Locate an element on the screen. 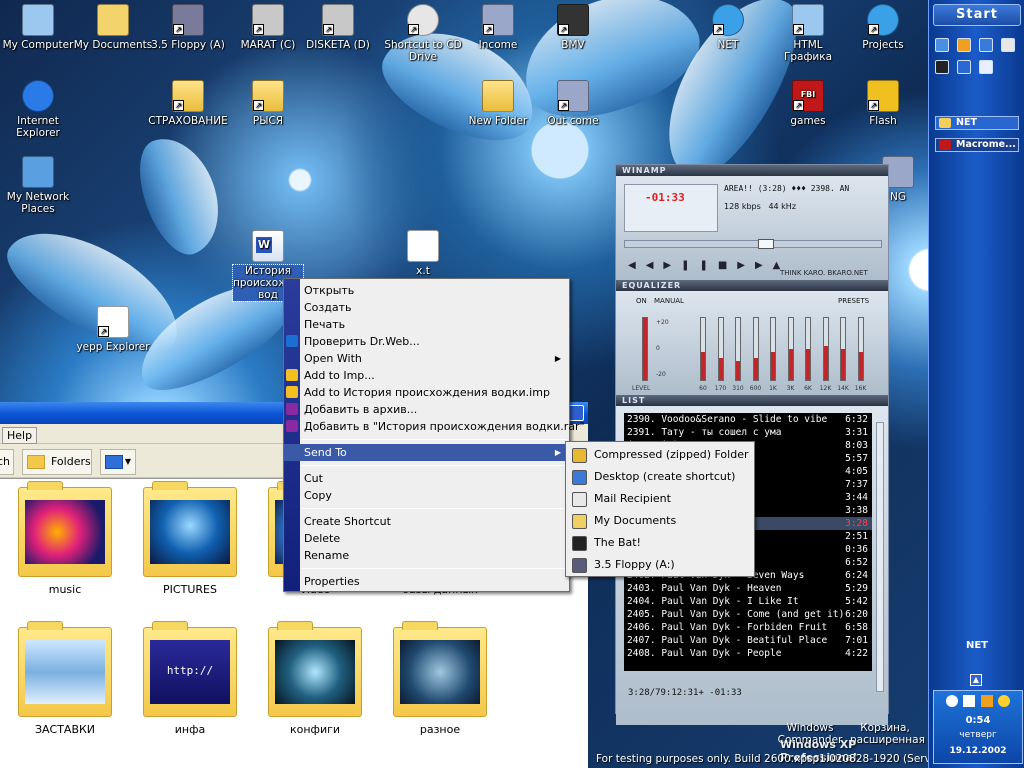 The width and height of the screenshot is (1024, 768). desktop-icon: ↗ Out come is located at coordinates (573, 103).